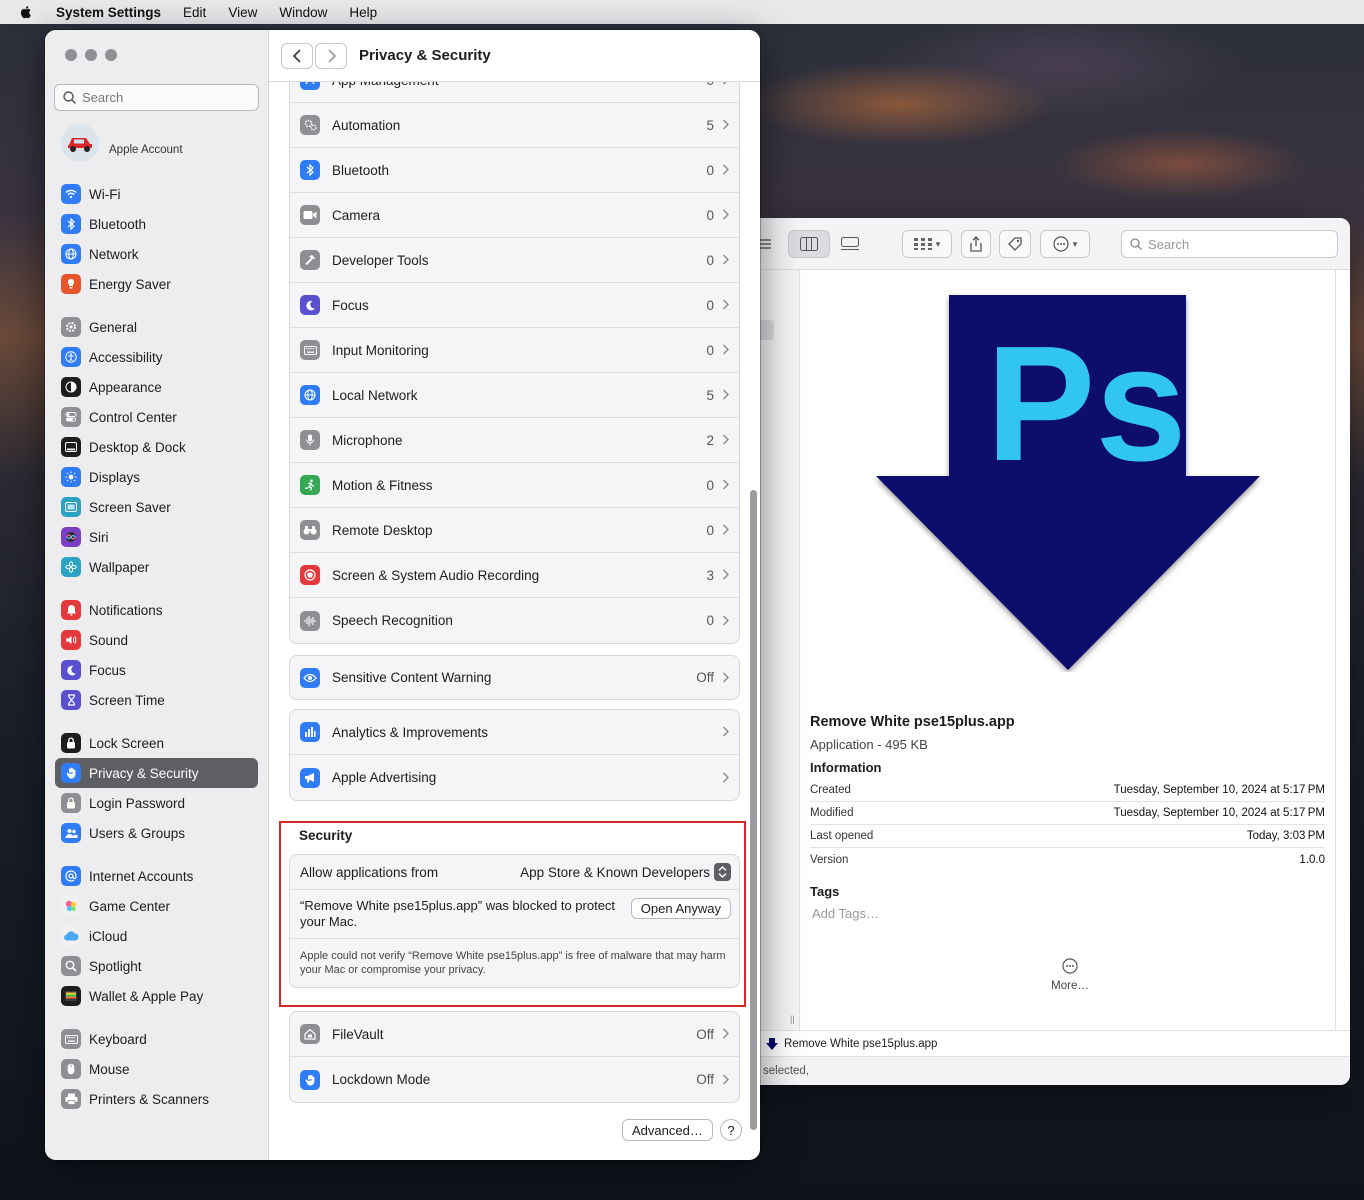 This screenshot has width=1364, height=1200. I want to click on menu-app-name: System Settings, so click(108, 12).